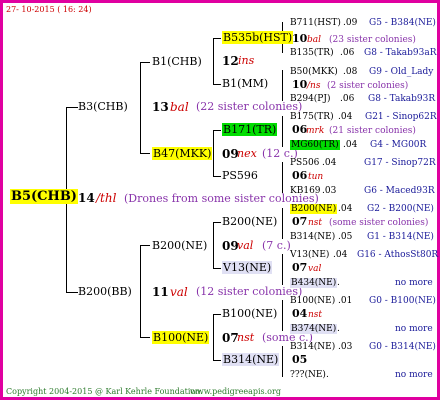 This screenshot has width=440, height=400. I want to click on gen4-mid-note: (2 sister colonies), so click(368, 86).